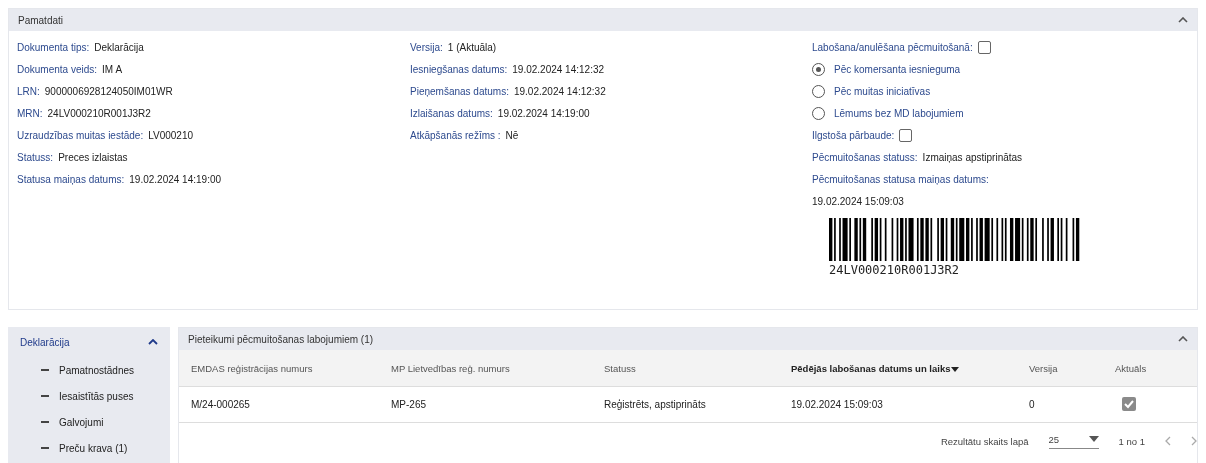 The width and height of the screenshot is (1206, 463). Describe the element at coordinates (899, 113) in the screenshot. I see `radio-label: Lēmums bez MD labojumiem` at that location.